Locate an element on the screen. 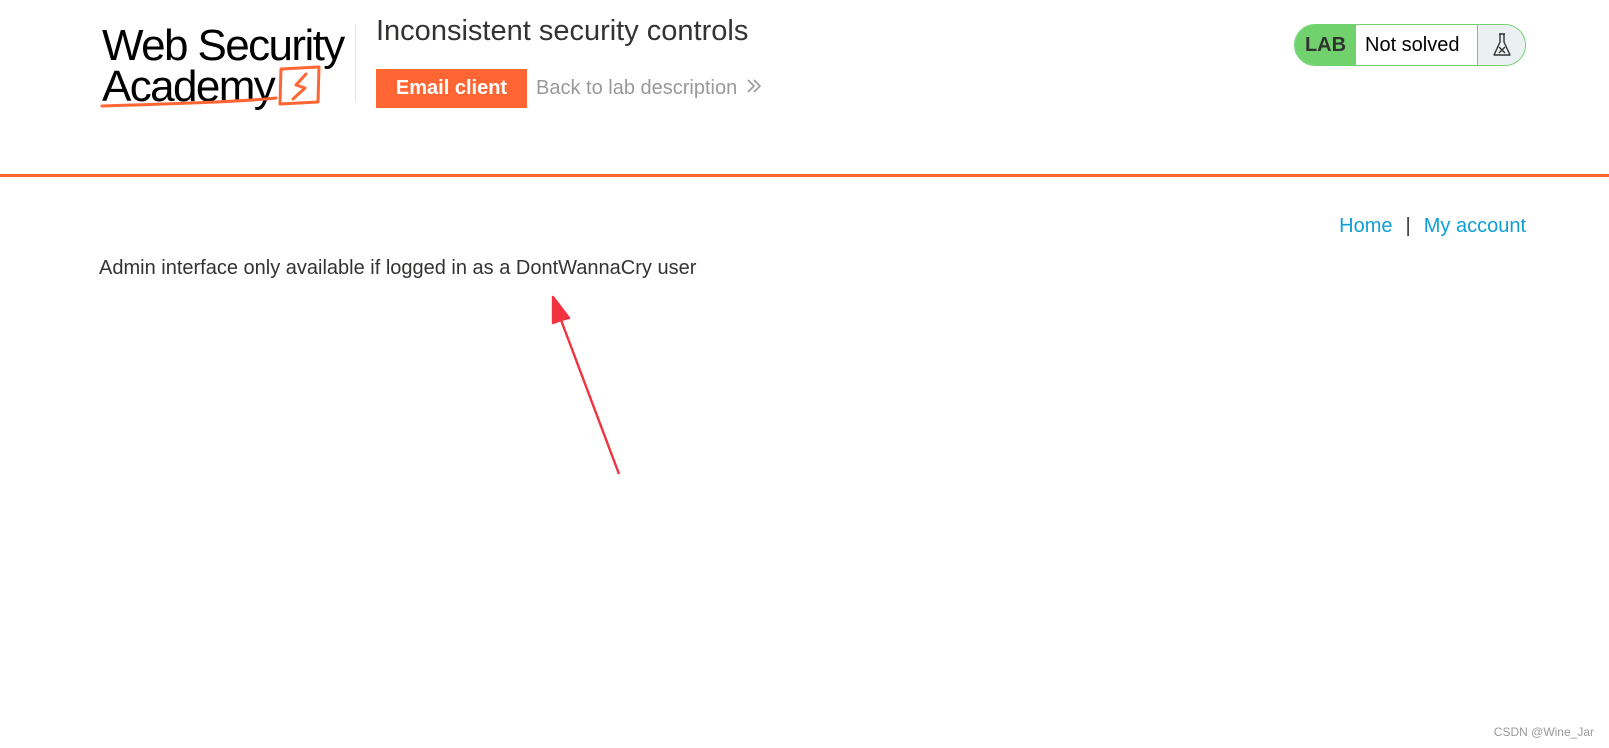 The height and width of the screenshot is (748, 1609). csdn-watermark: CSDN @Wine_Jar is located at coordinates (1543, 732).